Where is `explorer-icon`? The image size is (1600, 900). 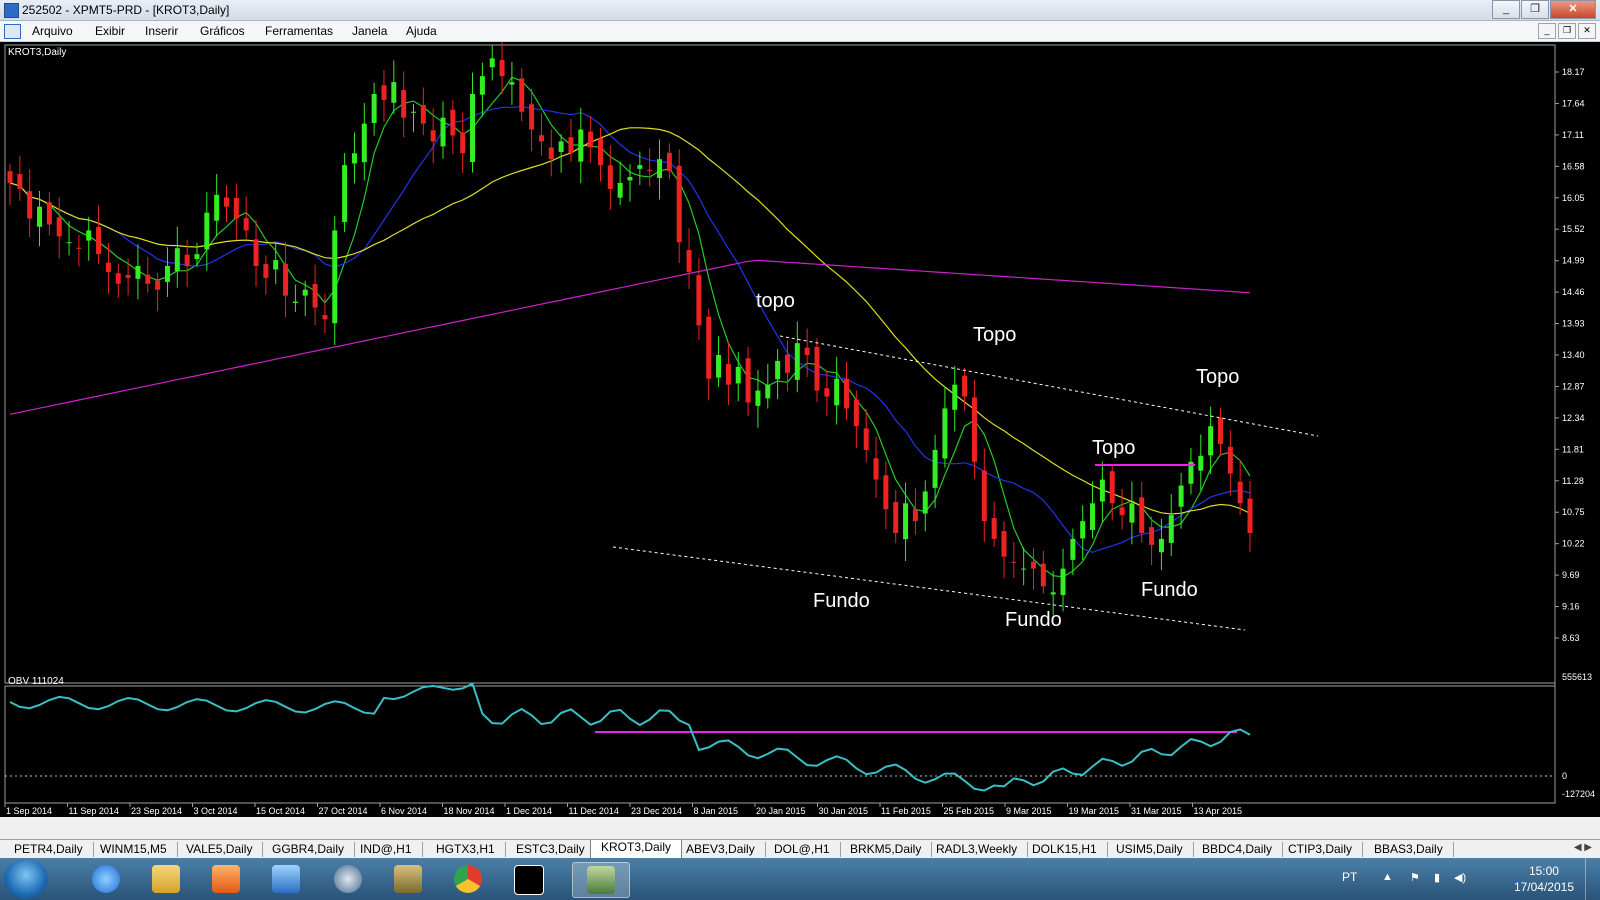 explorer-icon is located at coordinates (166, 879).